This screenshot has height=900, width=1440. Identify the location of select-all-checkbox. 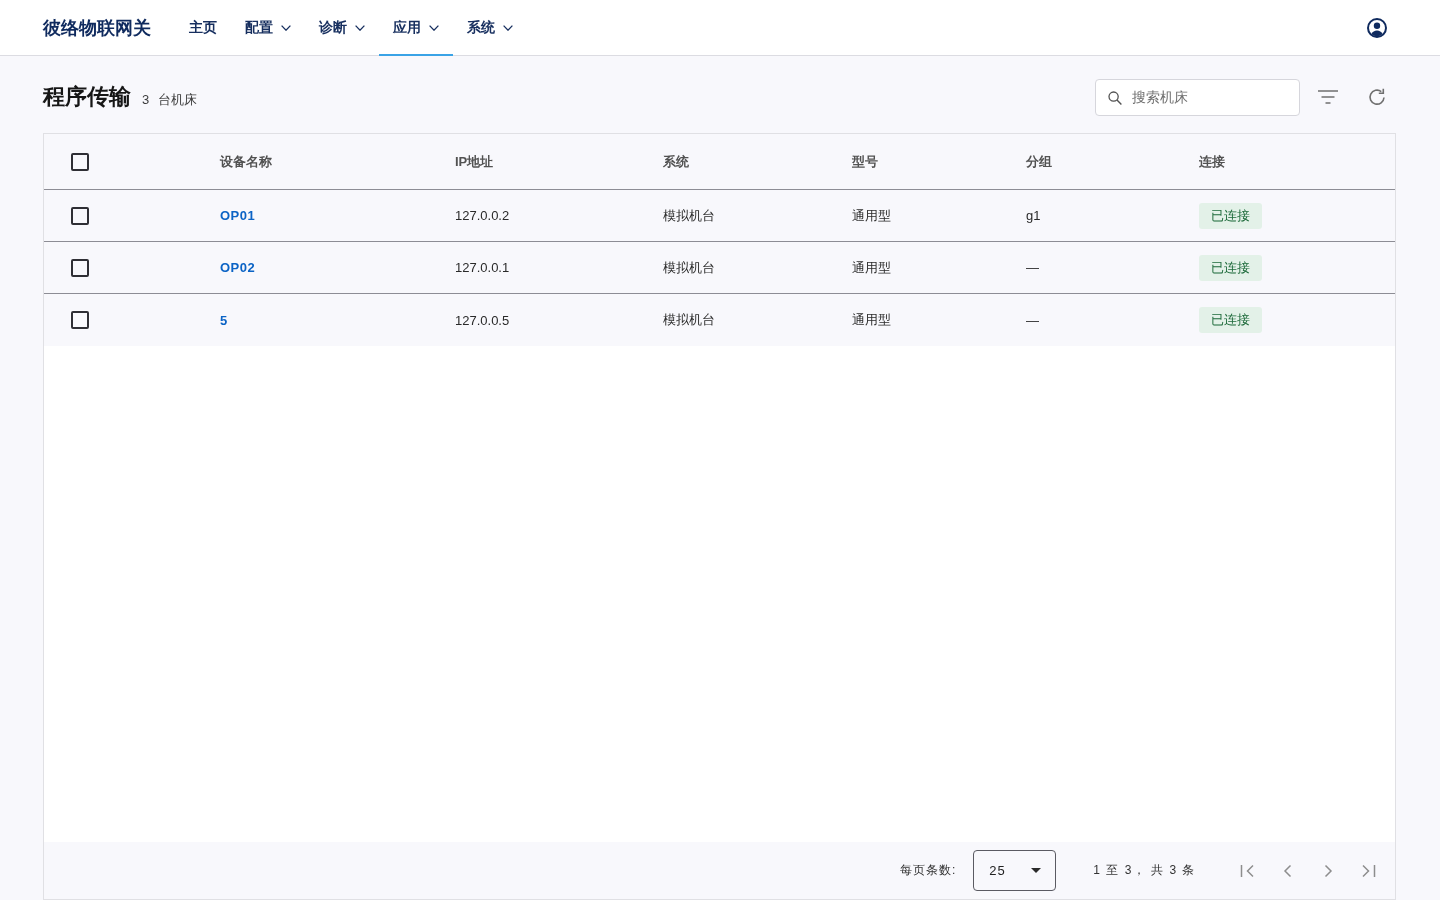
(80, 161).